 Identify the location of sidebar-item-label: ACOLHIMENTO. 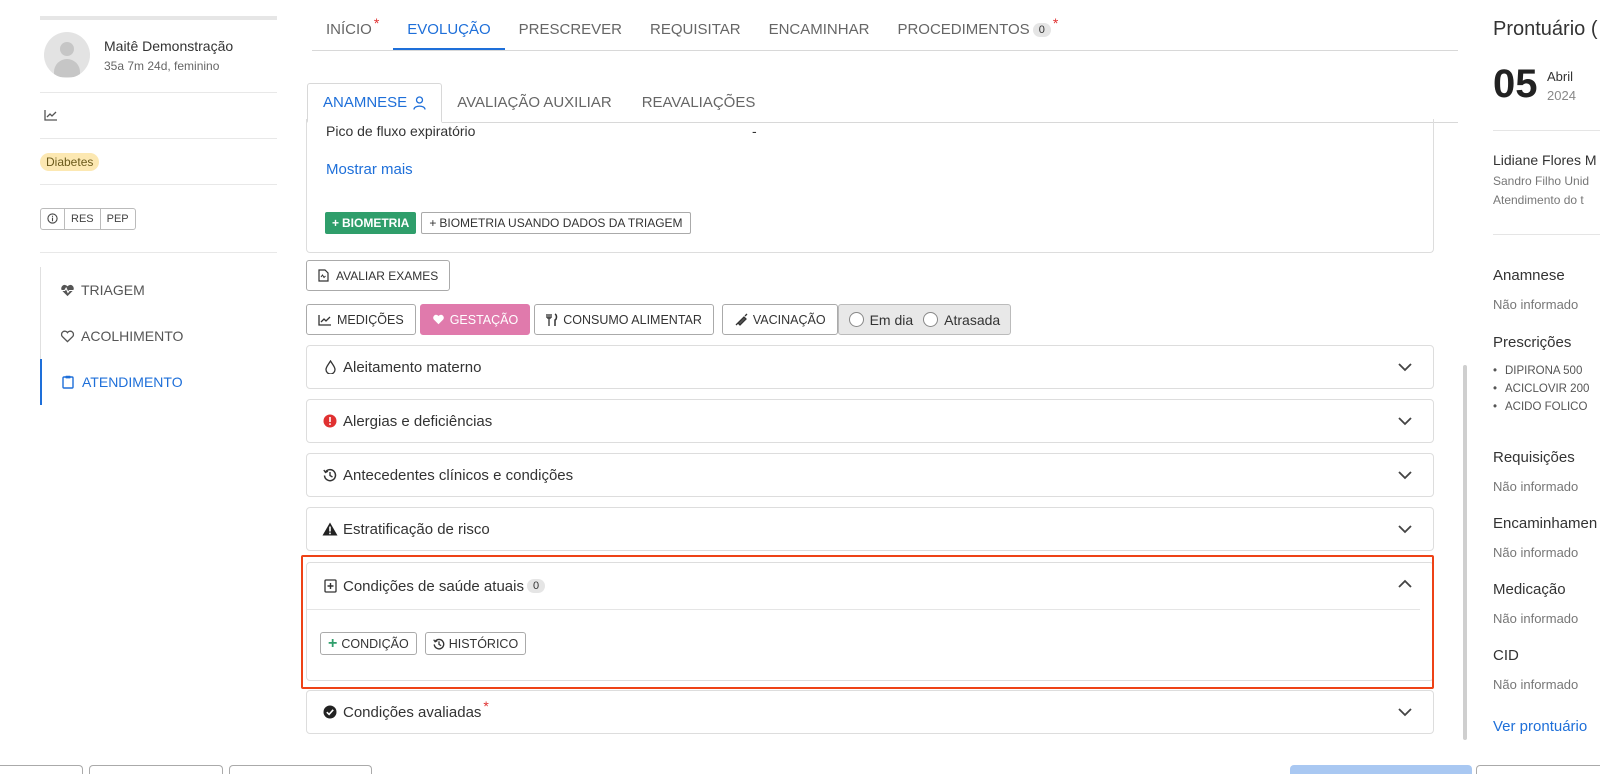
(132, 336).